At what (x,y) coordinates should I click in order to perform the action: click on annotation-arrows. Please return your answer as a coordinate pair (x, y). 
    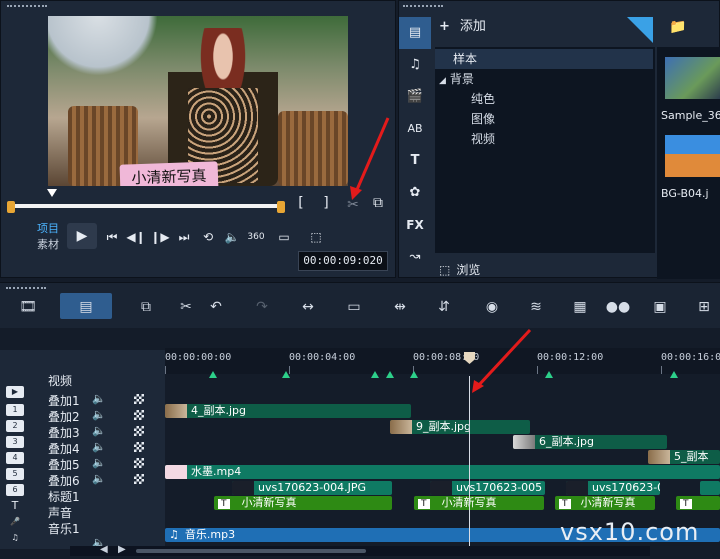
    Looking at the image, I should click on (441, 255).